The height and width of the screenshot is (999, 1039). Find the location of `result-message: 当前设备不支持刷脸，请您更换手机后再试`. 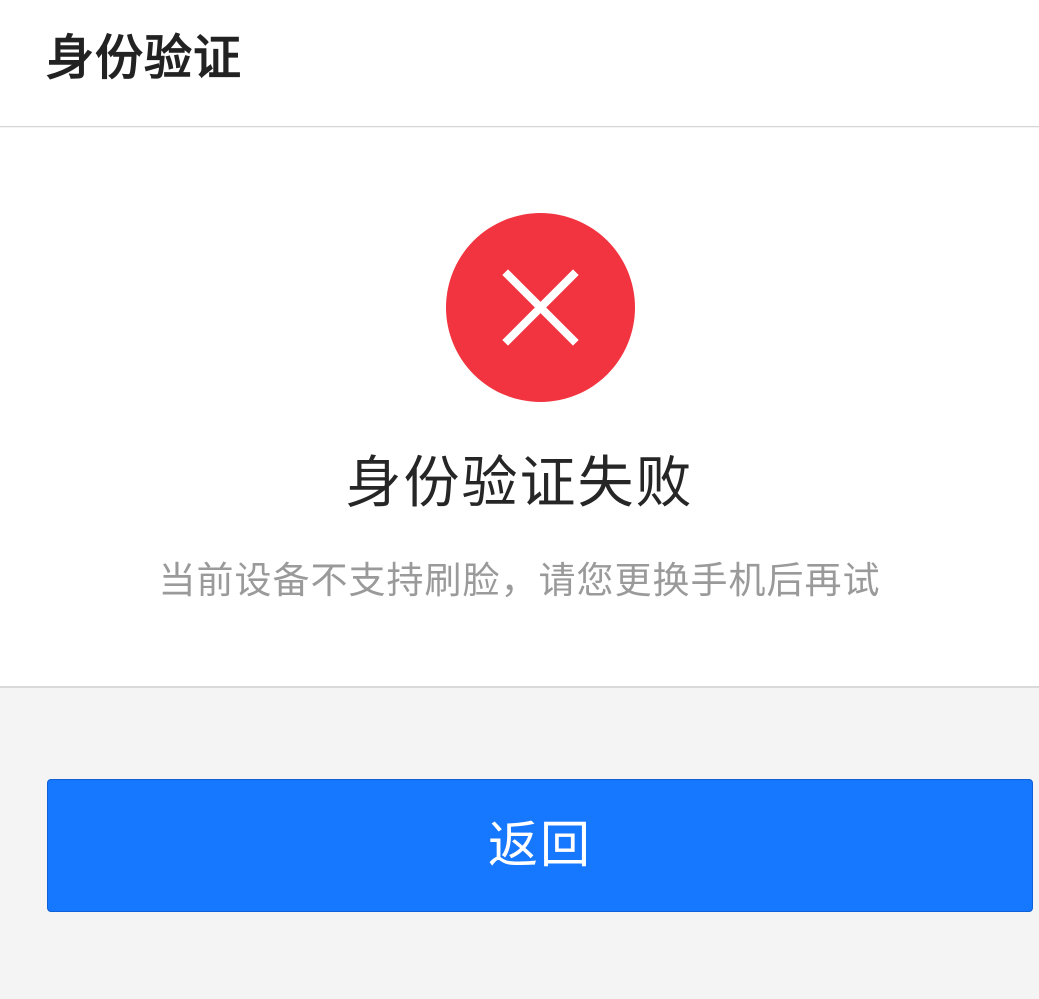

result-message: 当前设备不支持刷脸，请您更换手机后再试 is located at coordinates (519, 580).